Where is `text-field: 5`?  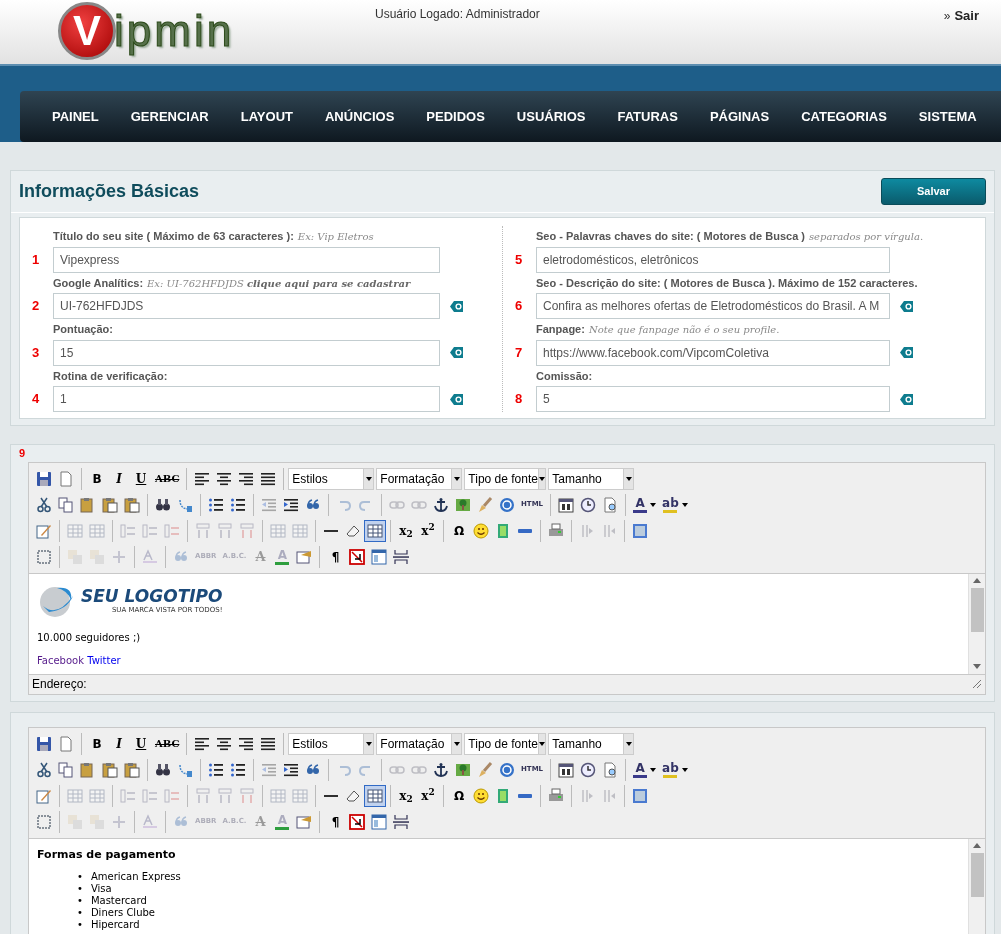
text-field: 5 is located at coordinates (713, 399).